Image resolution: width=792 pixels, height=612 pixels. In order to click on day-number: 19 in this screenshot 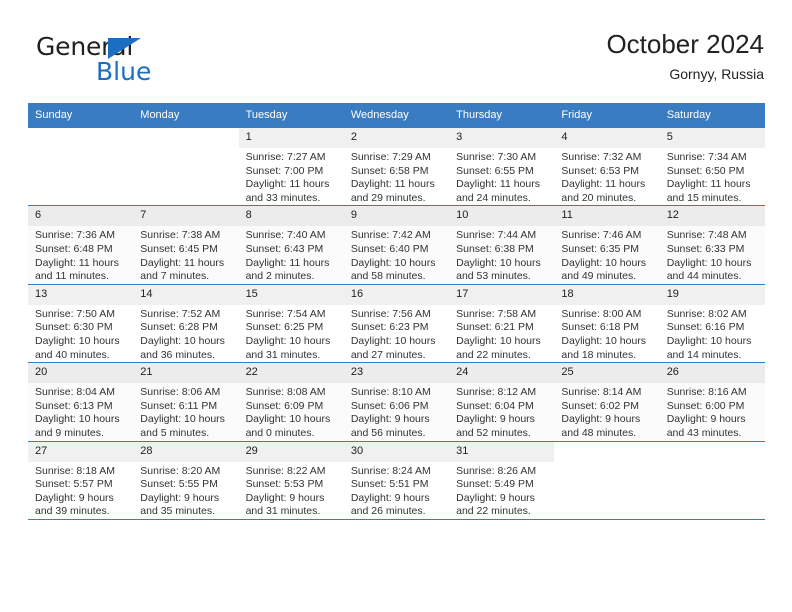, I will do `click(712, 294)`.